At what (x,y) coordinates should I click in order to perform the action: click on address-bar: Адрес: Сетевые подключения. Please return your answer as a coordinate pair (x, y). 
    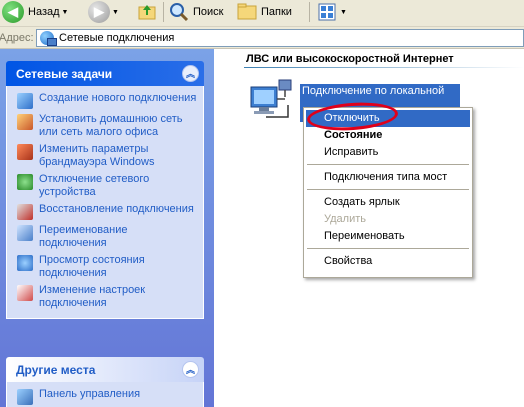
    Looking at the image, I should click on (262, 38).